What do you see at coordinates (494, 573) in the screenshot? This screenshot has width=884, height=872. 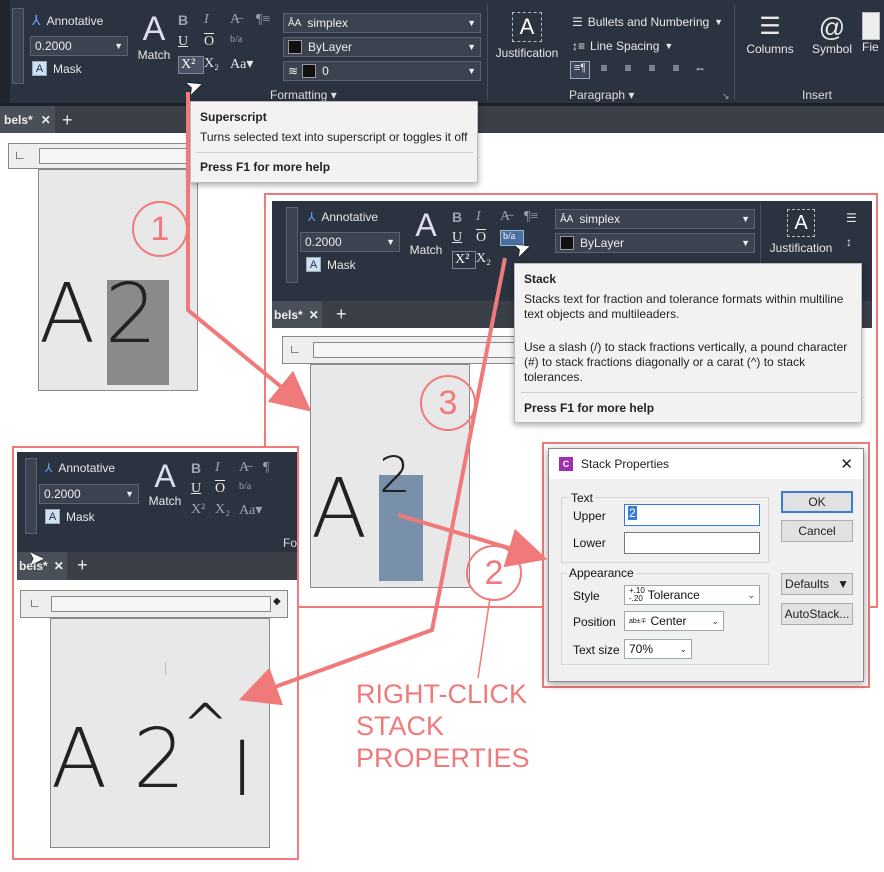 I see `callout-2: 2` at bounding box center [494, 573].